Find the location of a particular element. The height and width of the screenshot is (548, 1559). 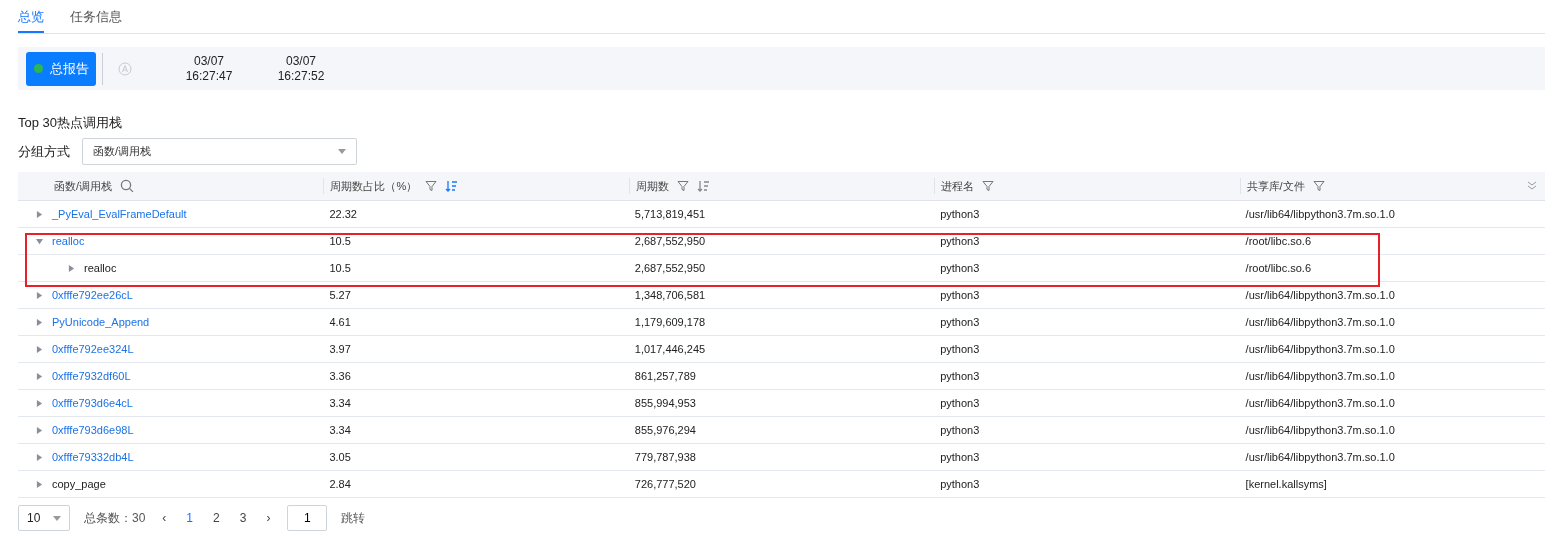

section-title: Top 30热点调用栈 is located at coordinates (71, 122).